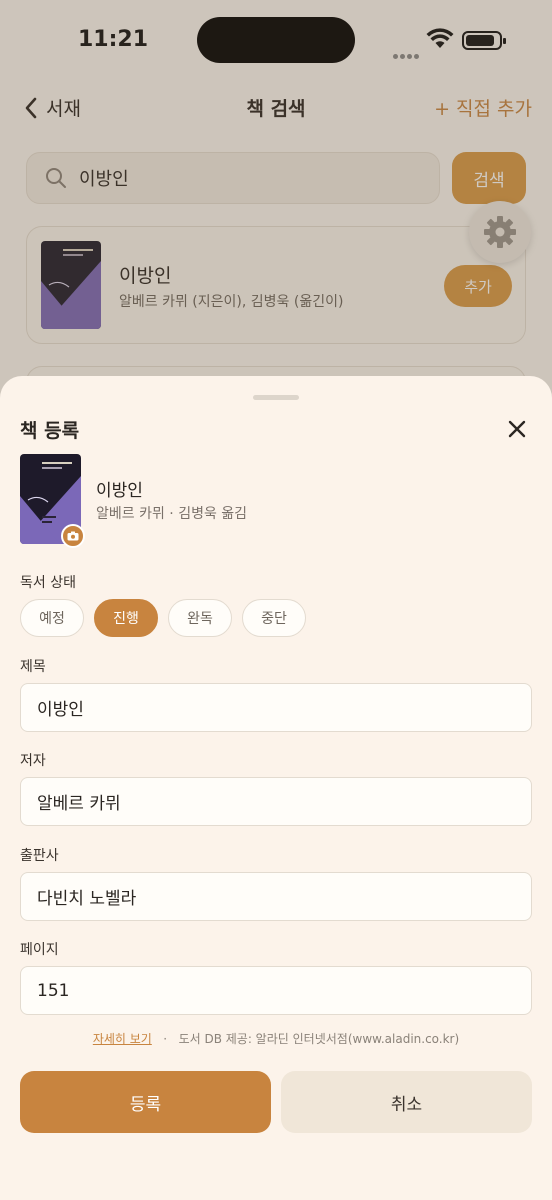  Describe the element at coordinates (33, 667) in the screenshot. I see `title-label: 제목` at that location.